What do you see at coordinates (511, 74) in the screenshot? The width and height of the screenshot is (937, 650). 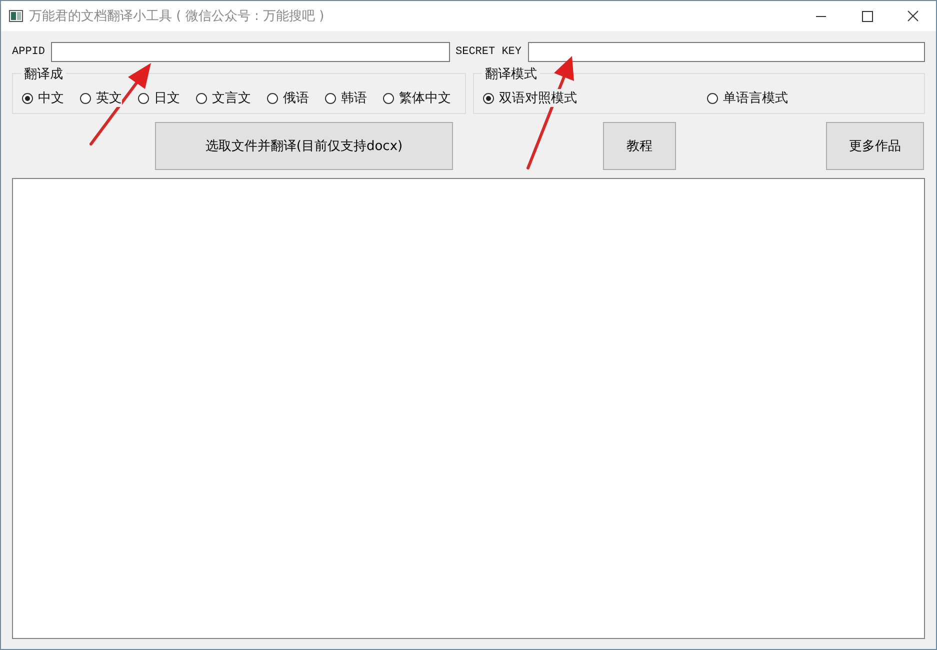 I see `group-title: 翻译模式` at bounding box center [511, 74].